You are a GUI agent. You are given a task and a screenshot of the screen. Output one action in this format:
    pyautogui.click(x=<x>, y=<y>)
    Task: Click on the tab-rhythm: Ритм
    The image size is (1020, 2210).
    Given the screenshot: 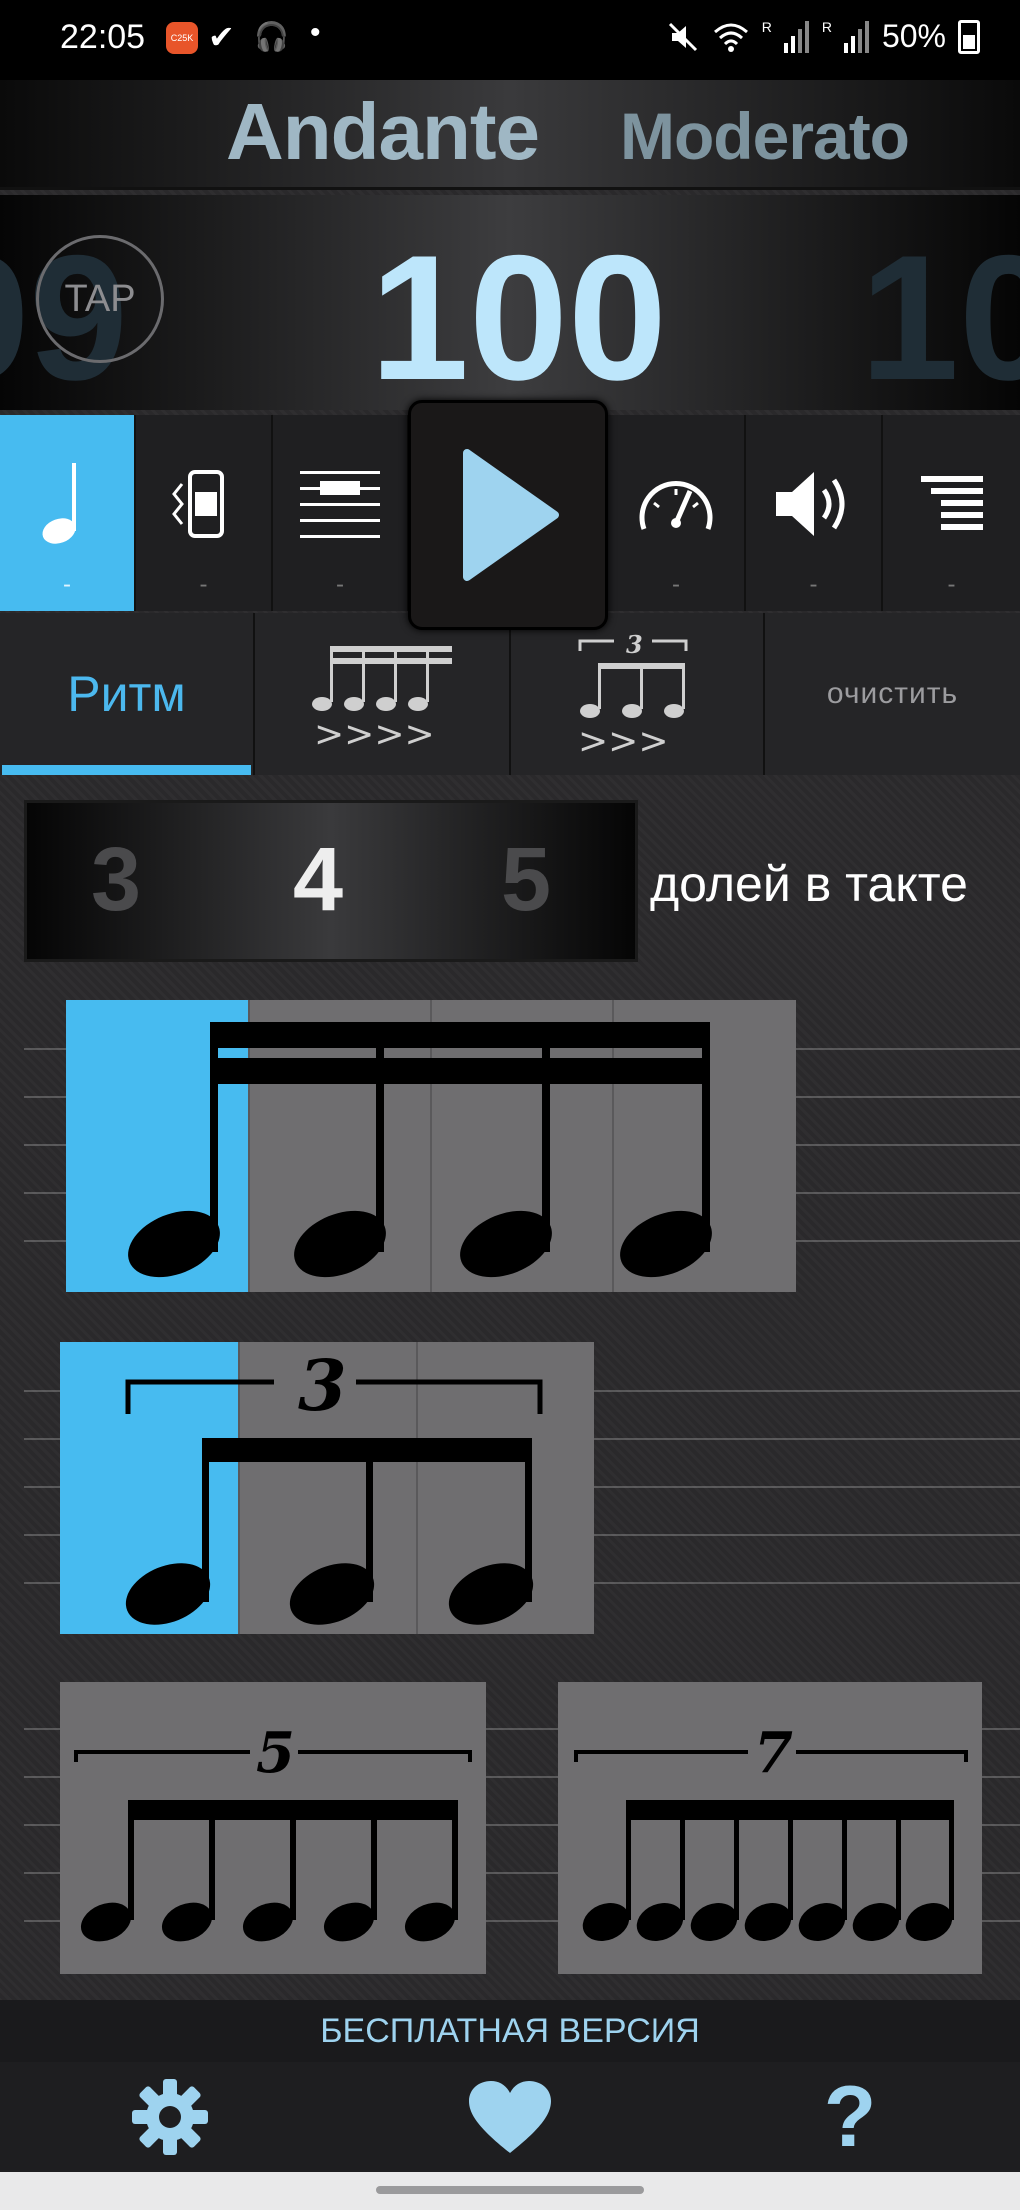 What is the action you would take?
    pyautogui.click(x=127, y=694)
    